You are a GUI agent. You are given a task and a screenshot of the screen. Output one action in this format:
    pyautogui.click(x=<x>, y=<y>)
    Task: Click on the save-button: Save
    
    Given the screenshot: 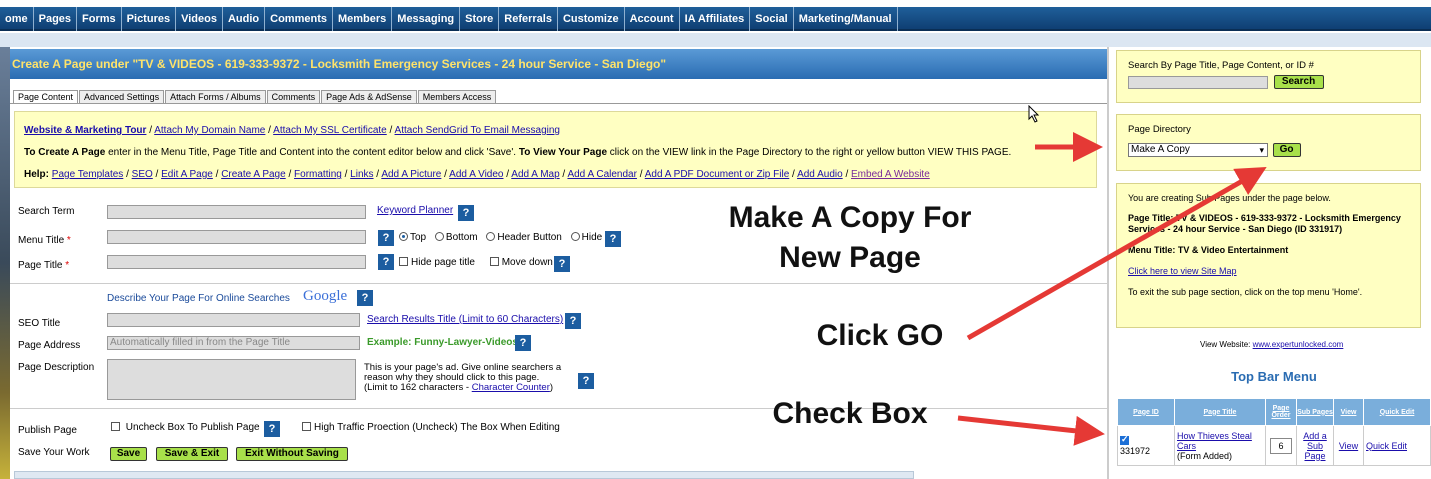 What is the action you would take?
    pyautogui.click(x=128, y=454)
    